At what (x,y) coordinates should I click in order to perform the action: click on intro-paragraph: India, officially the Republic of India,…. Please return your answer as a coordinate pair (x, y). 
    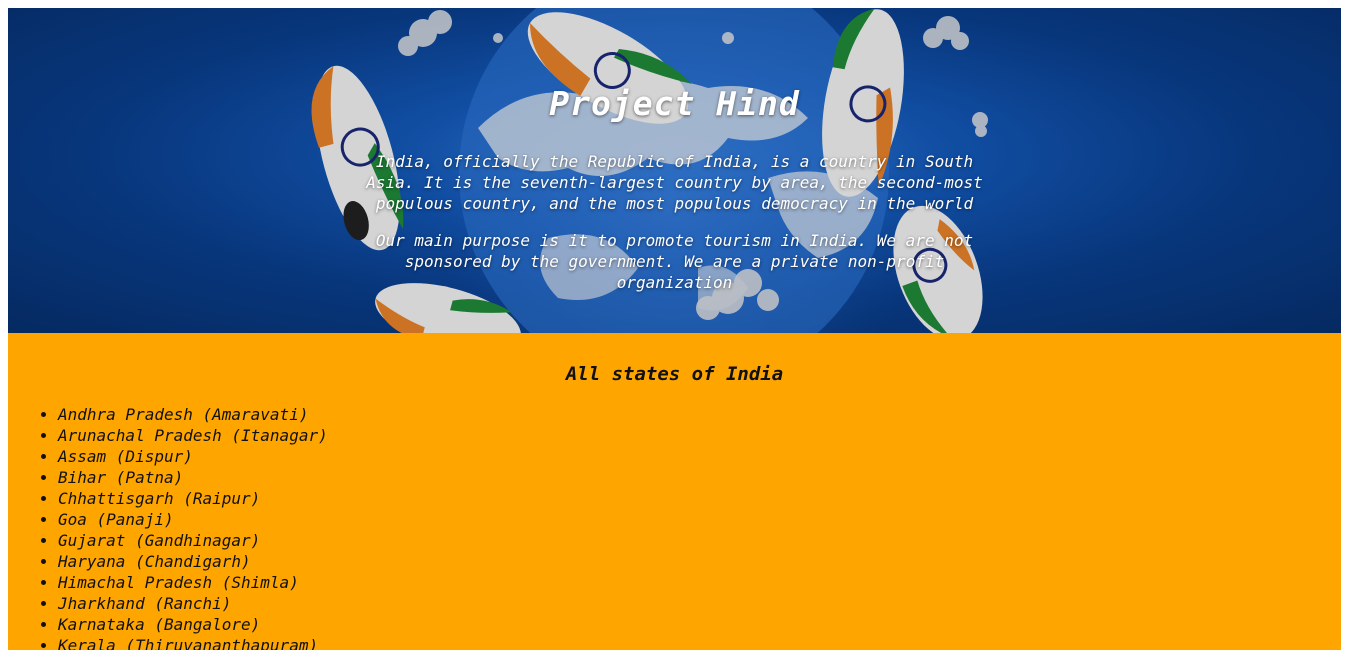
    Looking at the image, I should click on (674, 182).